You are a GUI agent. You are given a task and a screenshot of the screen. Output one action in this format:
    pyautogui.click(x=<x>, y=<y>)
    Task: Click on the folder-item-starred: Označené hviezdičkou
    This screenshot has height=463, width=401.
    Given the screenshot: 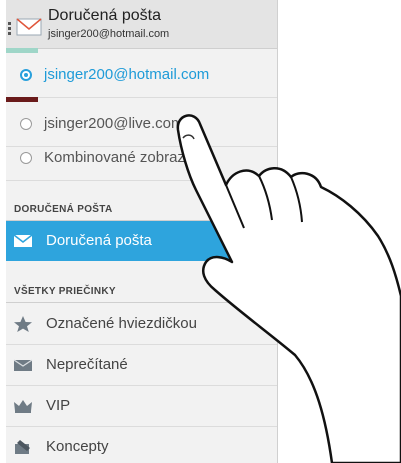 What is the action you would take?
    pyautogui.click(x=141, y=324)
    